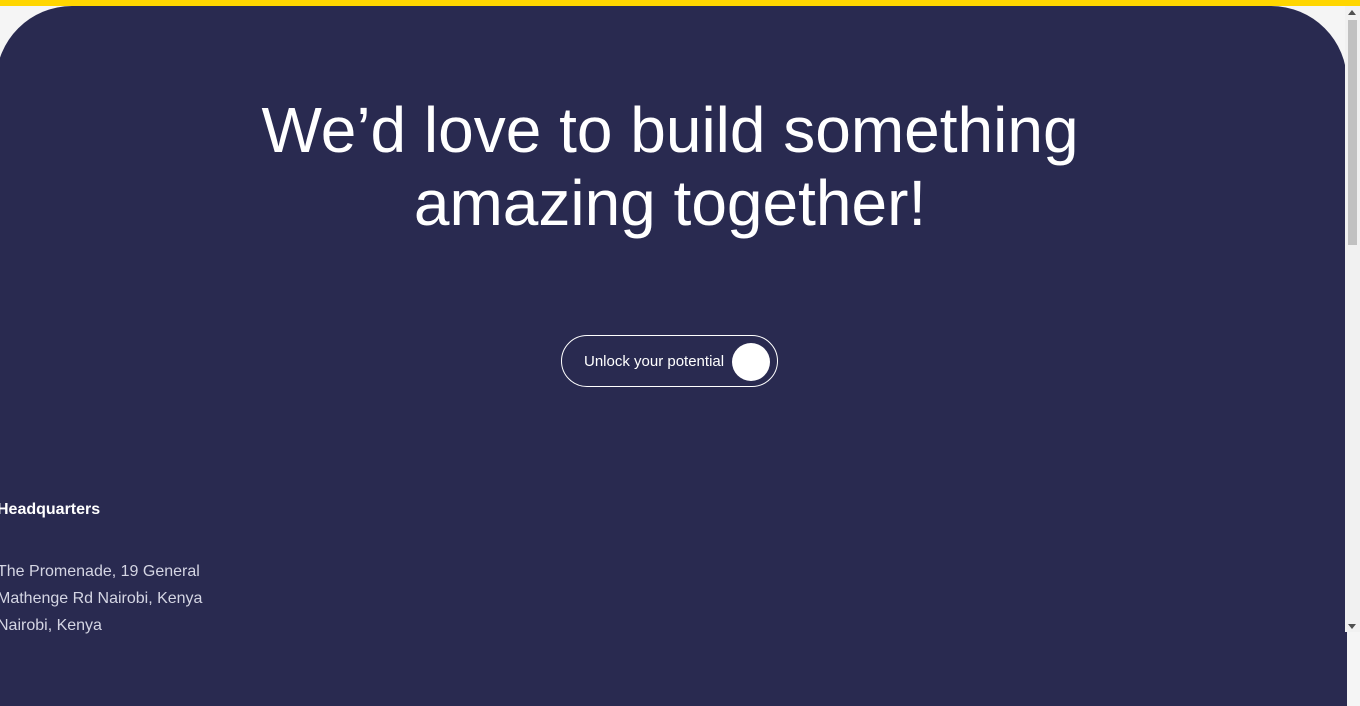 The height and width of the screenshot is (706, 1360). I want to click on cta-label: Unlock your potential, so click(654, 361).